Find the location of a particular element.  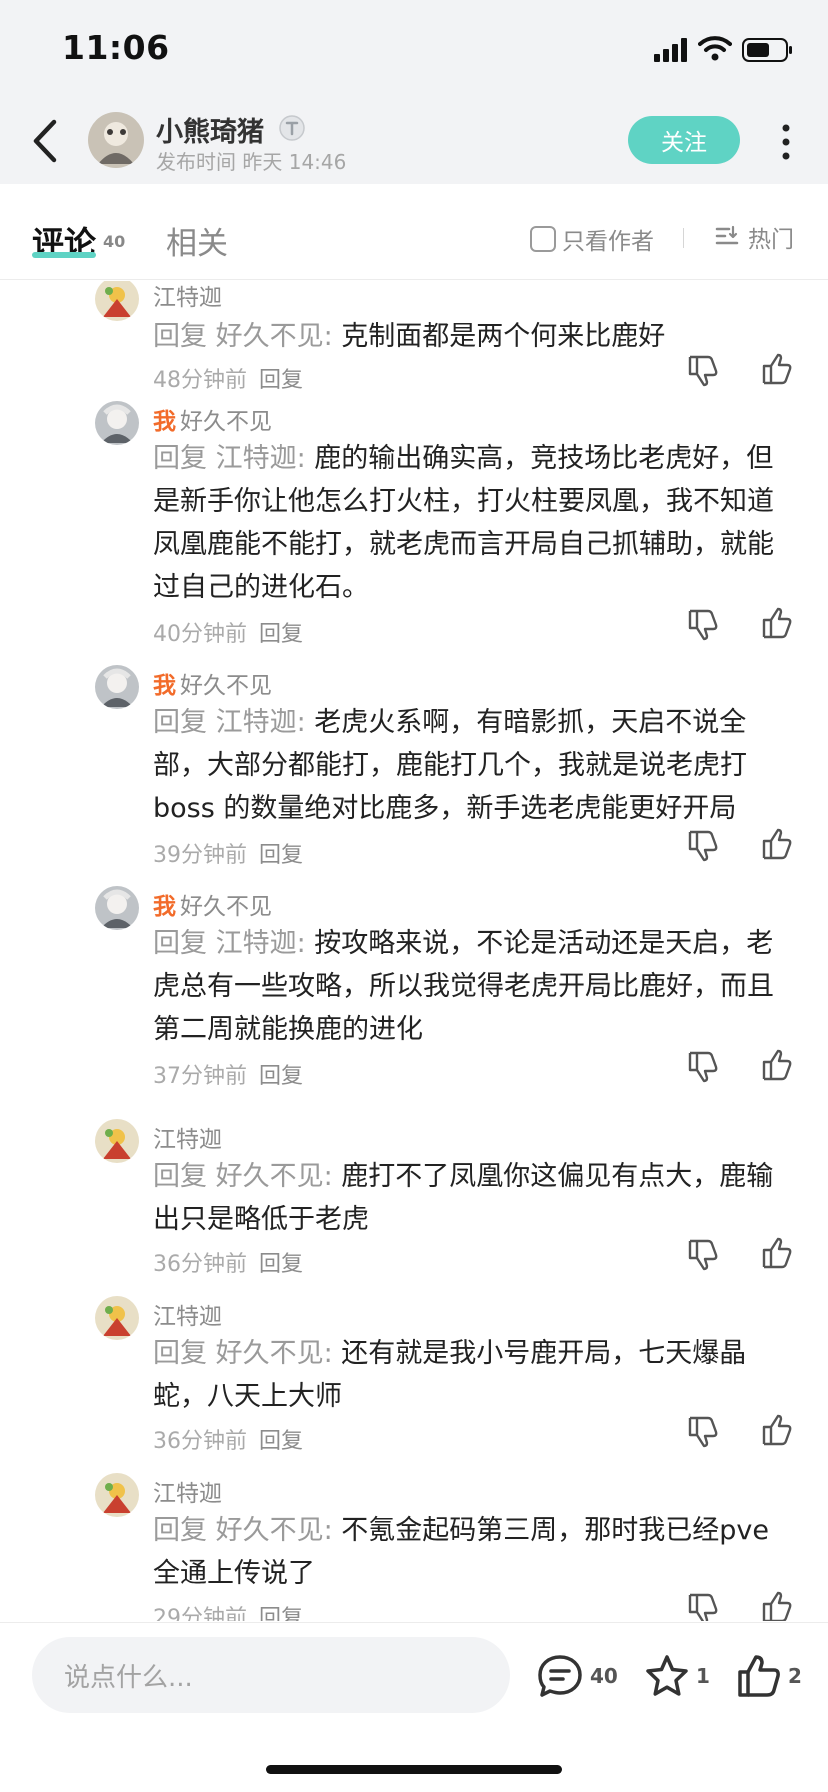

wifi-icon is located at coordinates (715, 48).